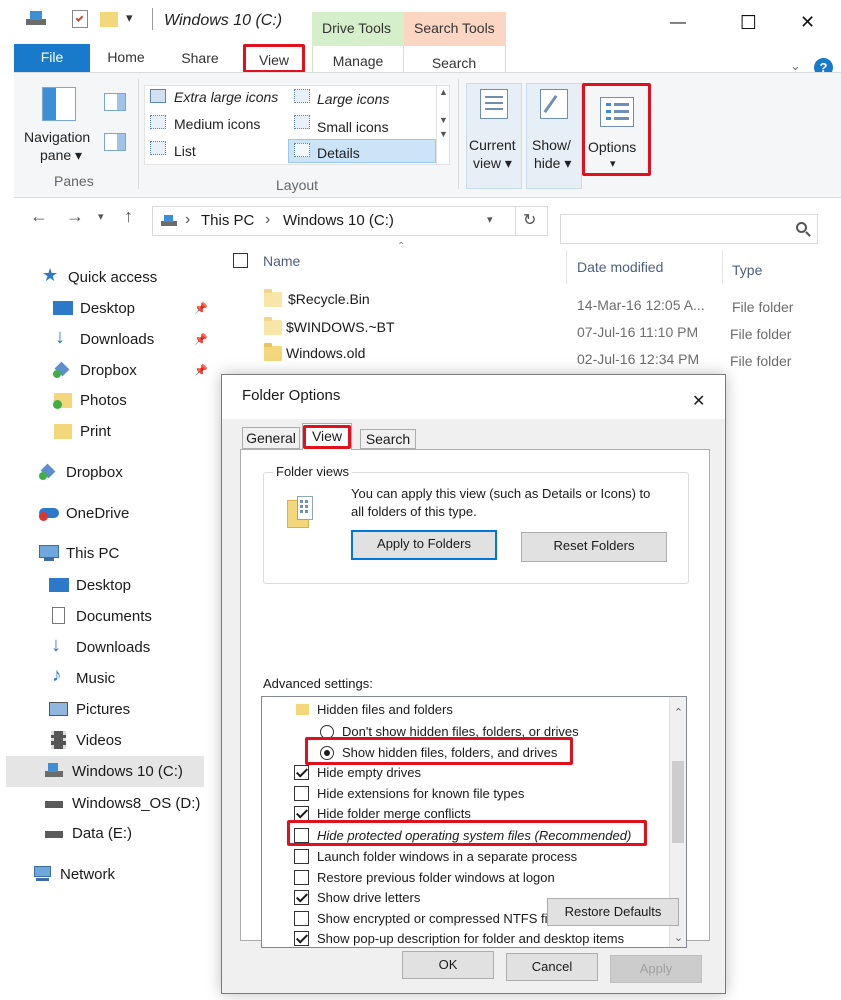 The width and height of the screenshot is (841, 1000). I want to click on sidebar-item-this-pc: This PC, so click(78, 553).